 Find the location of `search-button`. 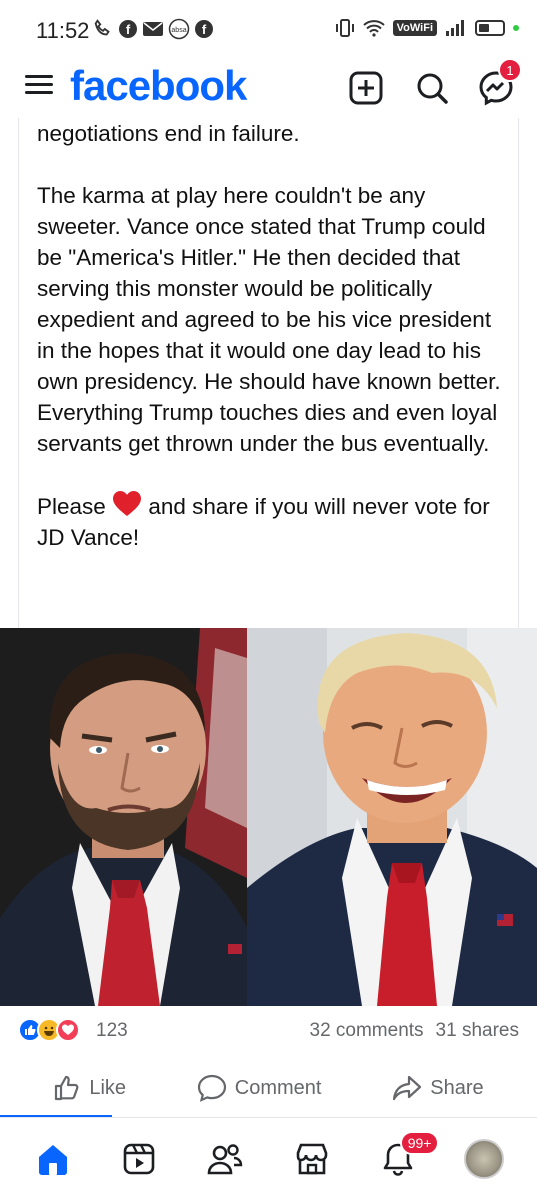

search-button is located at coordinates (432, 88).